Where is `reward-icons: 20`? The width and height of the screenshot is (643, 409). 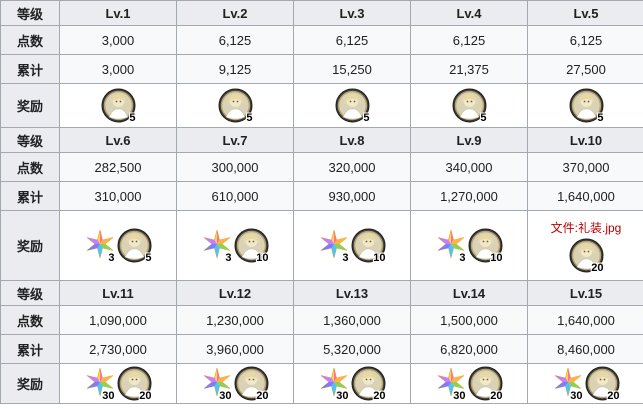
reward-icons: 20 is located at coordinates (586, 256).